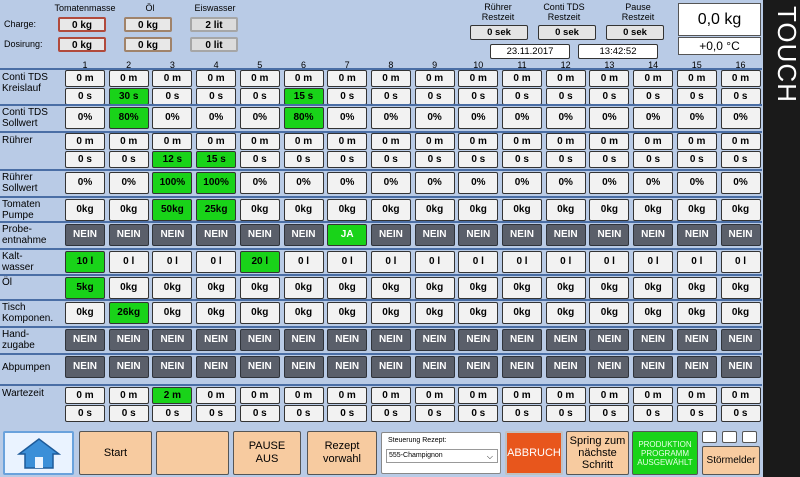 This screenshot has width=800, height=477. Describe the element at coordinates (342, 453) in the screenshot. I see `rezept-vorwahl-button: Rezept vorwahl` at that location.